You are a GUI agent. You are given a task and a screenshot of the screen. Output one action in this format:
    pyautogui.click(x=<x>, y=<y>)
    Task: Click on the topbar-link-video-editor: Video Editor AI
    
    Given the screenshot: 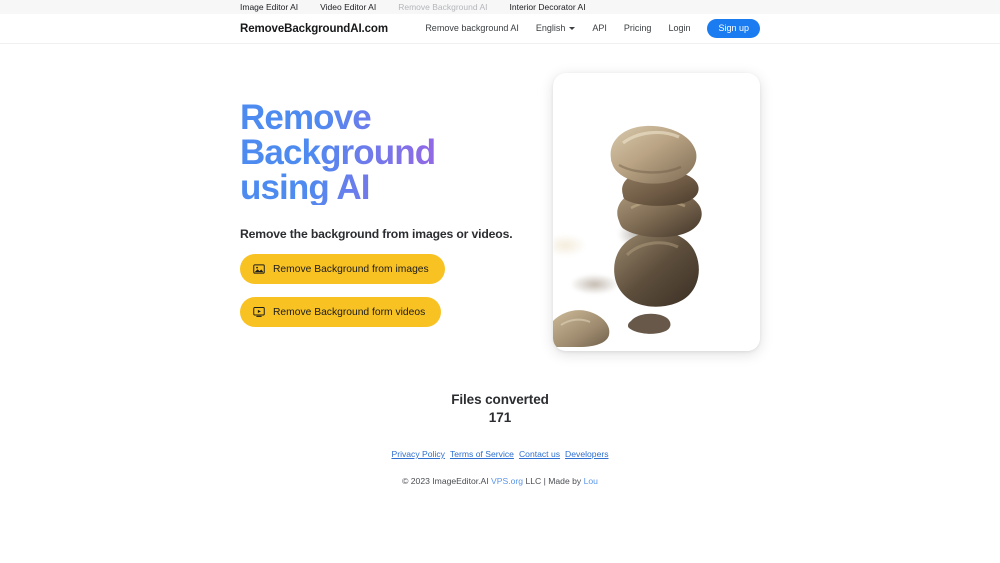 What is the action you would take?
    pyautogui.click(x=348, y=7)
    